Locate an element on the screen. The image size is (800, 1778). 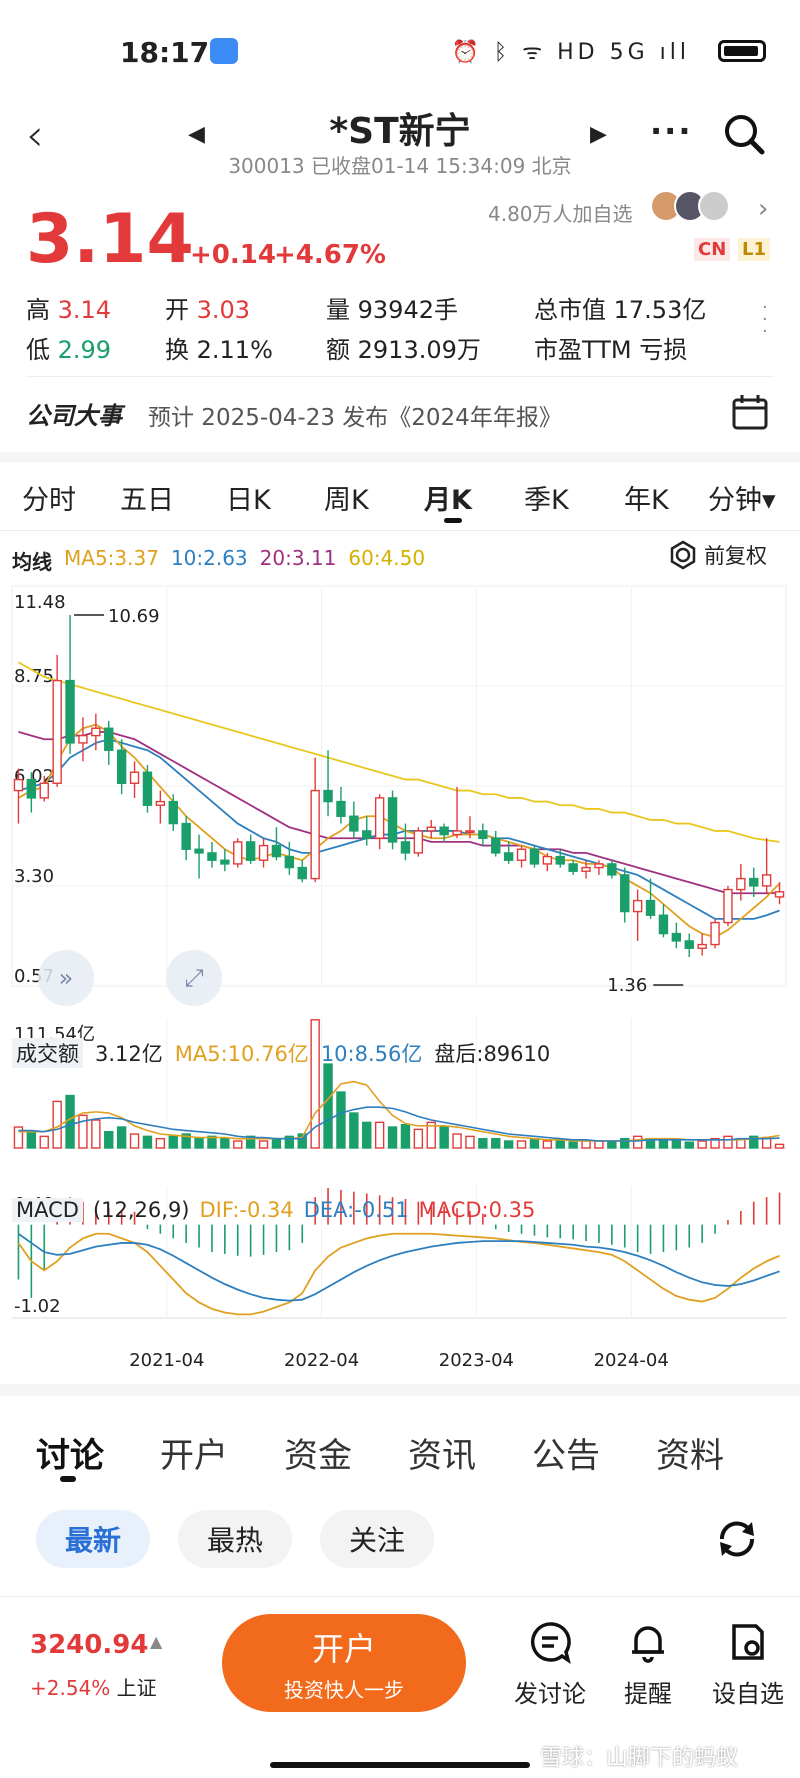
discussion-tab: 资讯 is located at coordinates (442, 1452).